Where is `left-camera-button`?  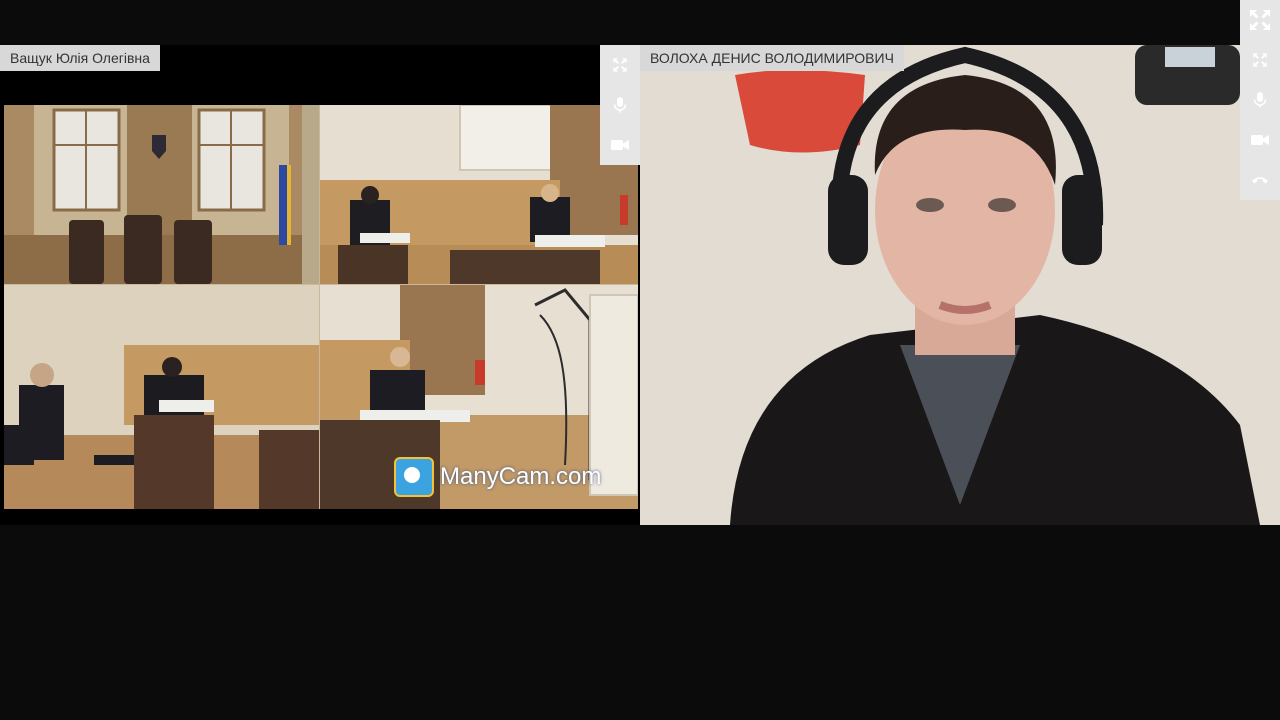
left-camera-button is located at coordinates (620, 145).